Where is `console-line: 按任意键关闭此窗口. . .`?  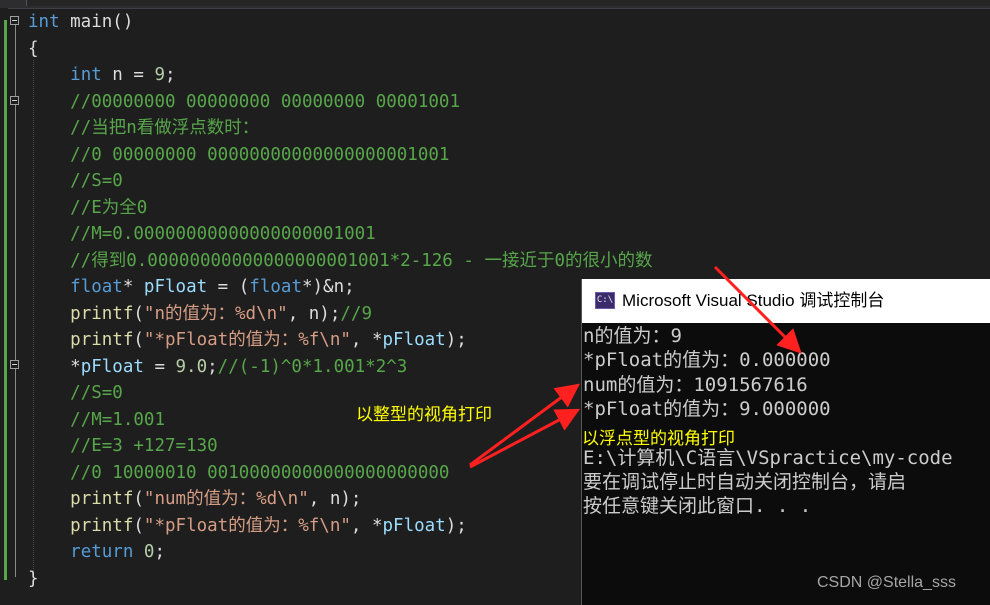 console-line: 按任意键关闭此窗口. . . is located at coordinates (697, 506).